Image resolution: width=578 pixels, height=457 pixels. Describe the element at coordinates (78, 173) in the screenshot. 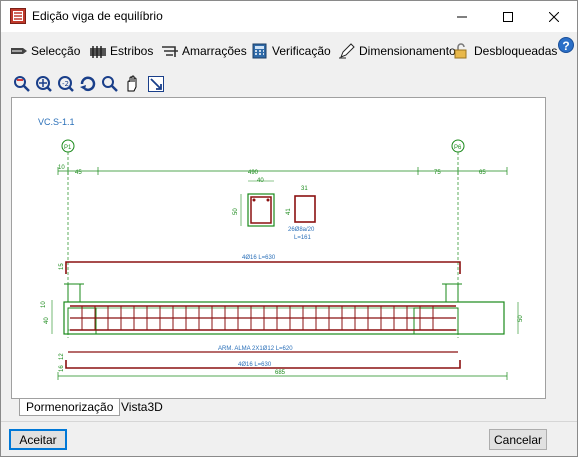

I see `dim-top-2: 45` at that location.